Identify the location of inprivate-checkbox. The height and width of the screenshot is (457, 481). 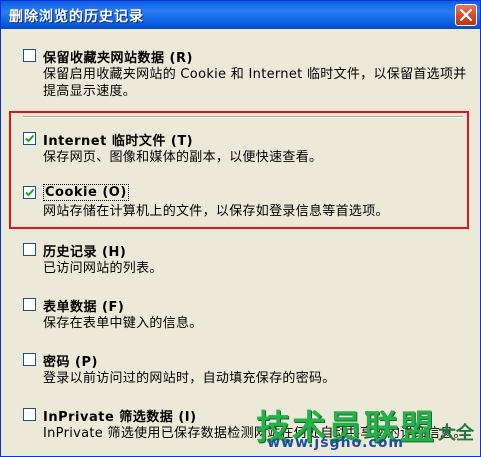
(29, 414).